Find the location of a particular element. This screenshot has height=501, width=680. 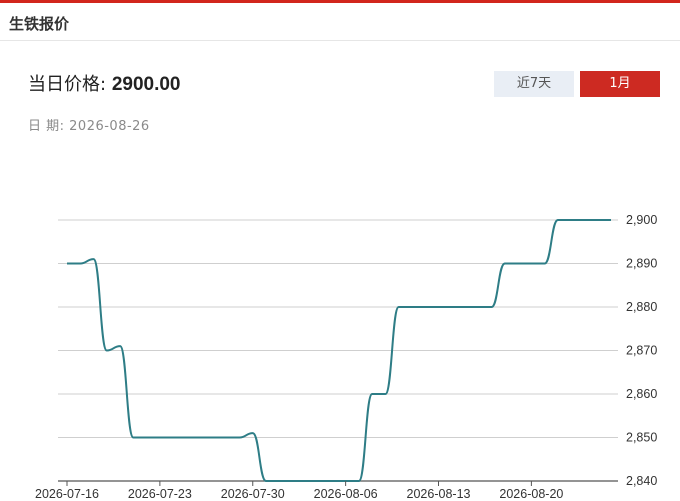

y-tick-label: 2,880 is located at coordinates (641, 307).